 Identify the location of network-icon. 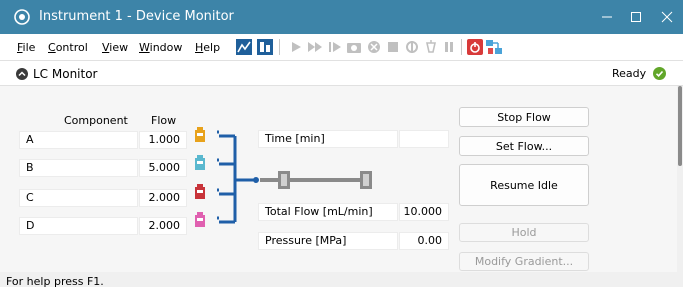
(494, 47).